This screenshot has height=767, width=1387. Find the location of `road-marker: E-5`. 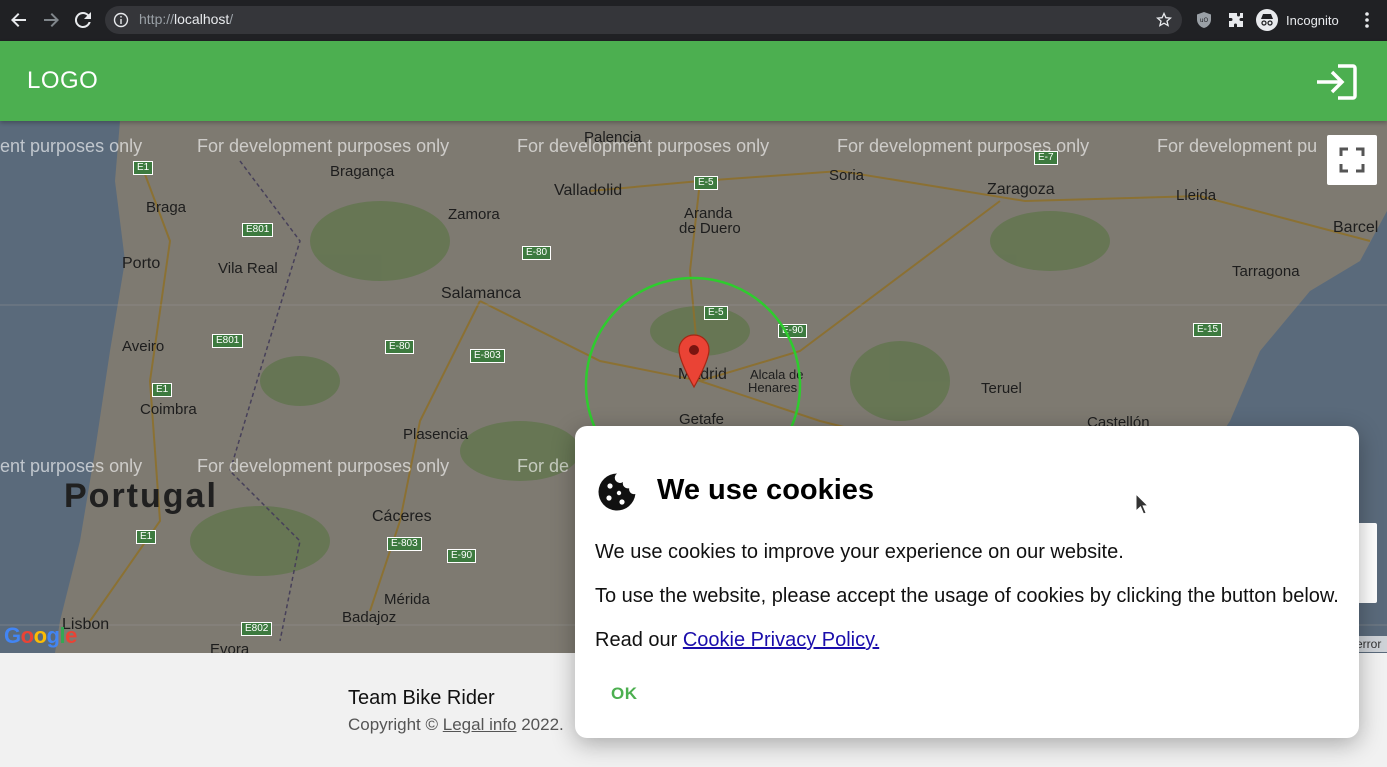

road-marker: E-5 is located at coordinates (706, 183).